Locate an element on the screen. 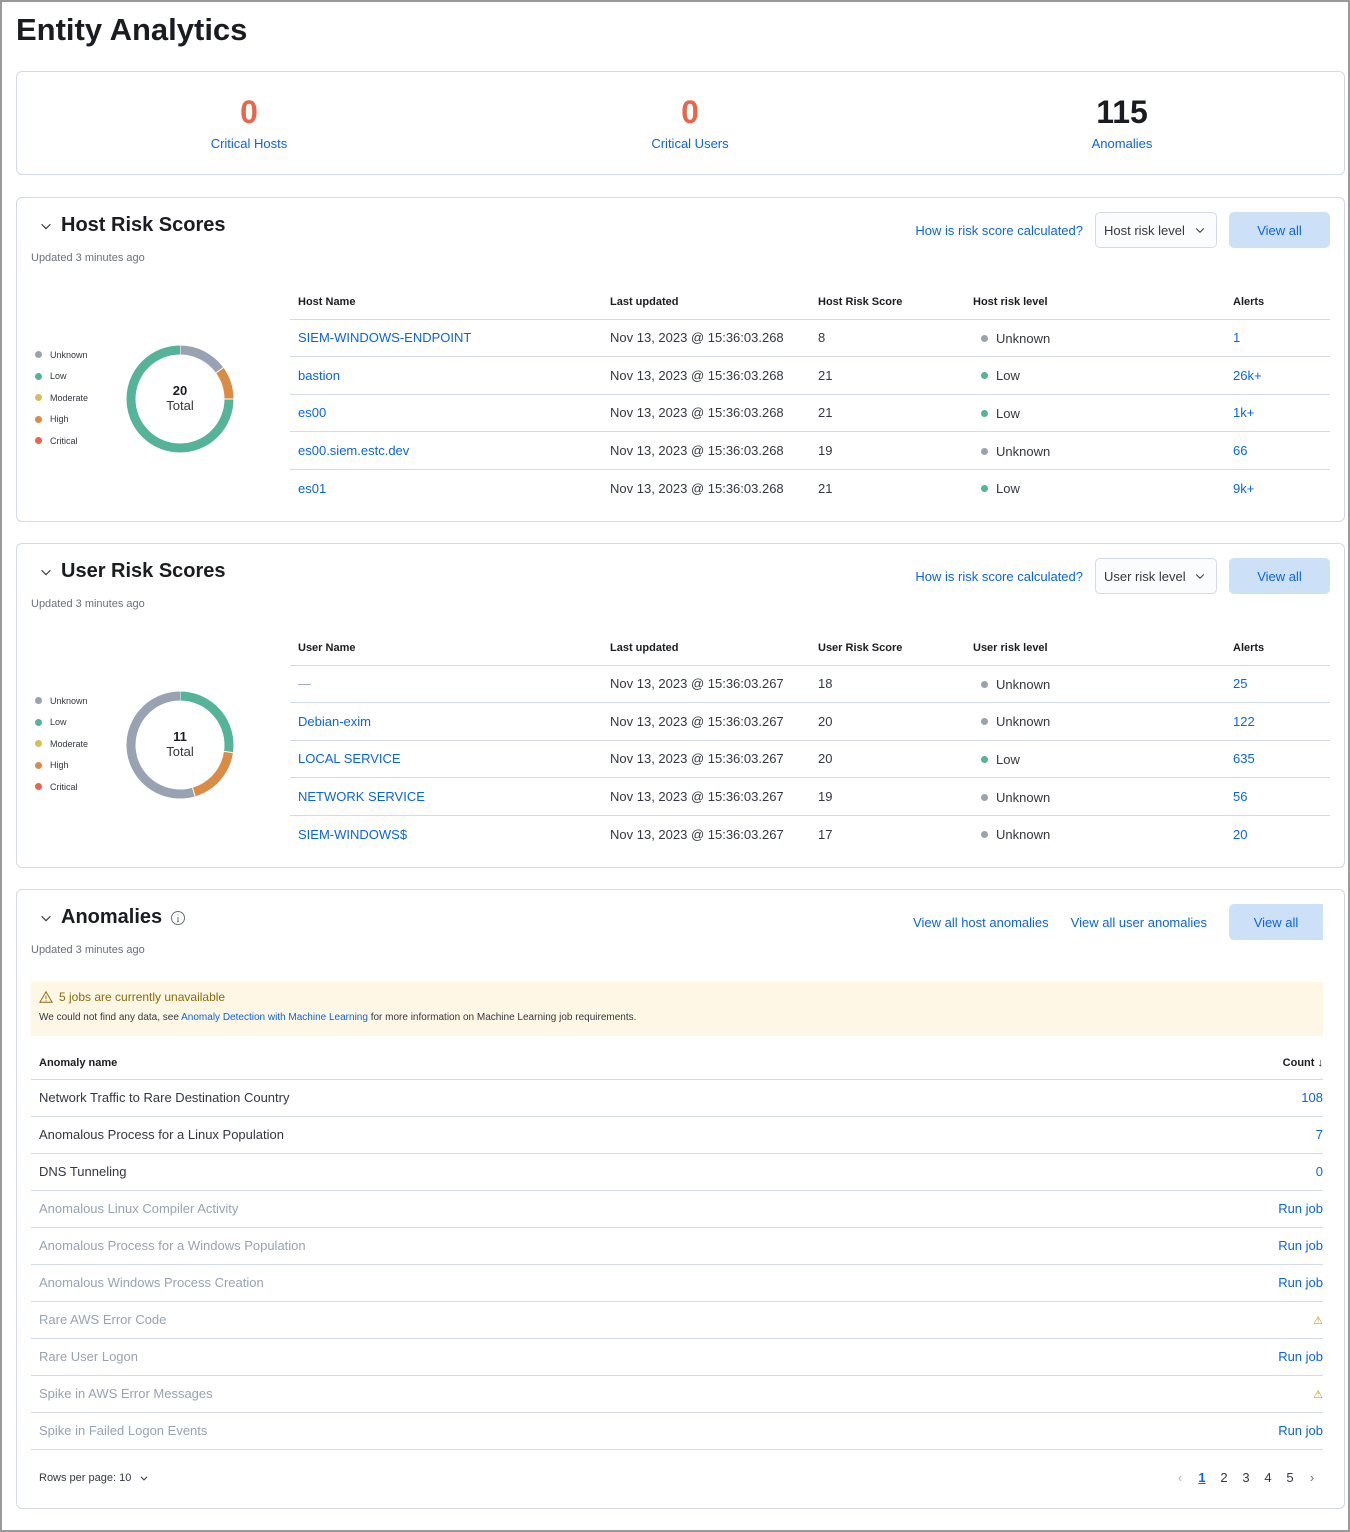 This screenshot has height=1532, width=1350. alerts-cell: 635 is located at coordinates (1277, 759).